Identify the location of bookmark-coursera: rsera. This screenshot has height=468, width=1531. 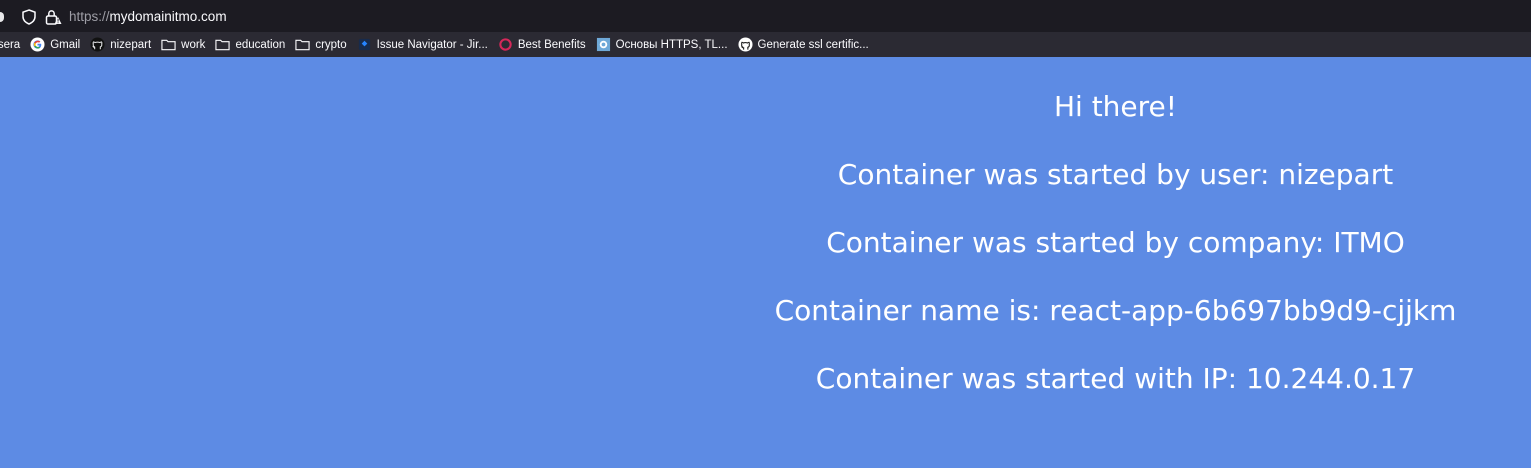
(12, 44).